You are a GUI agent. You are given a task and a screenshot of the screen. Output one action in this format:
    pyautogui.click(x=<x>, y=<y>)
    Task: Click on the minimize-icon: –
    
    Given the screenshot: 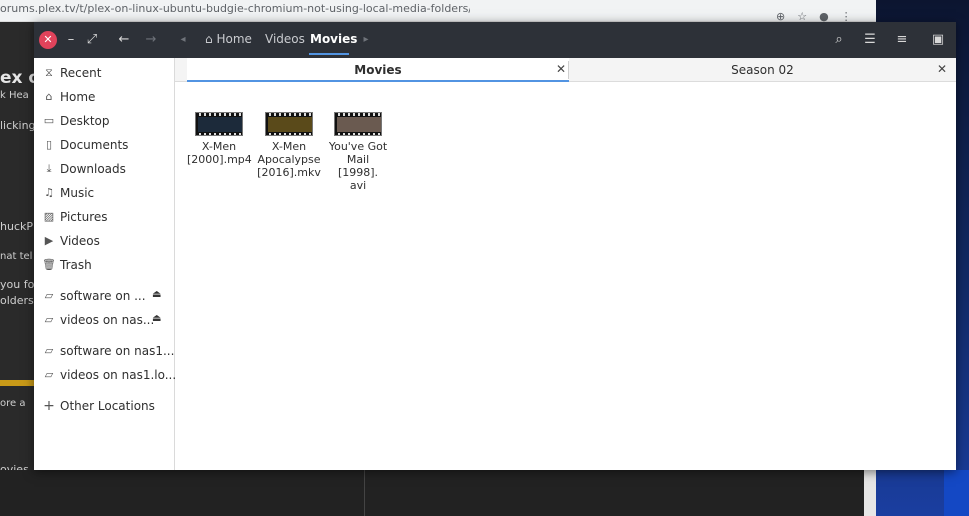 What is the action you would take?
    pyautogui.click(x=71, y=40)
    